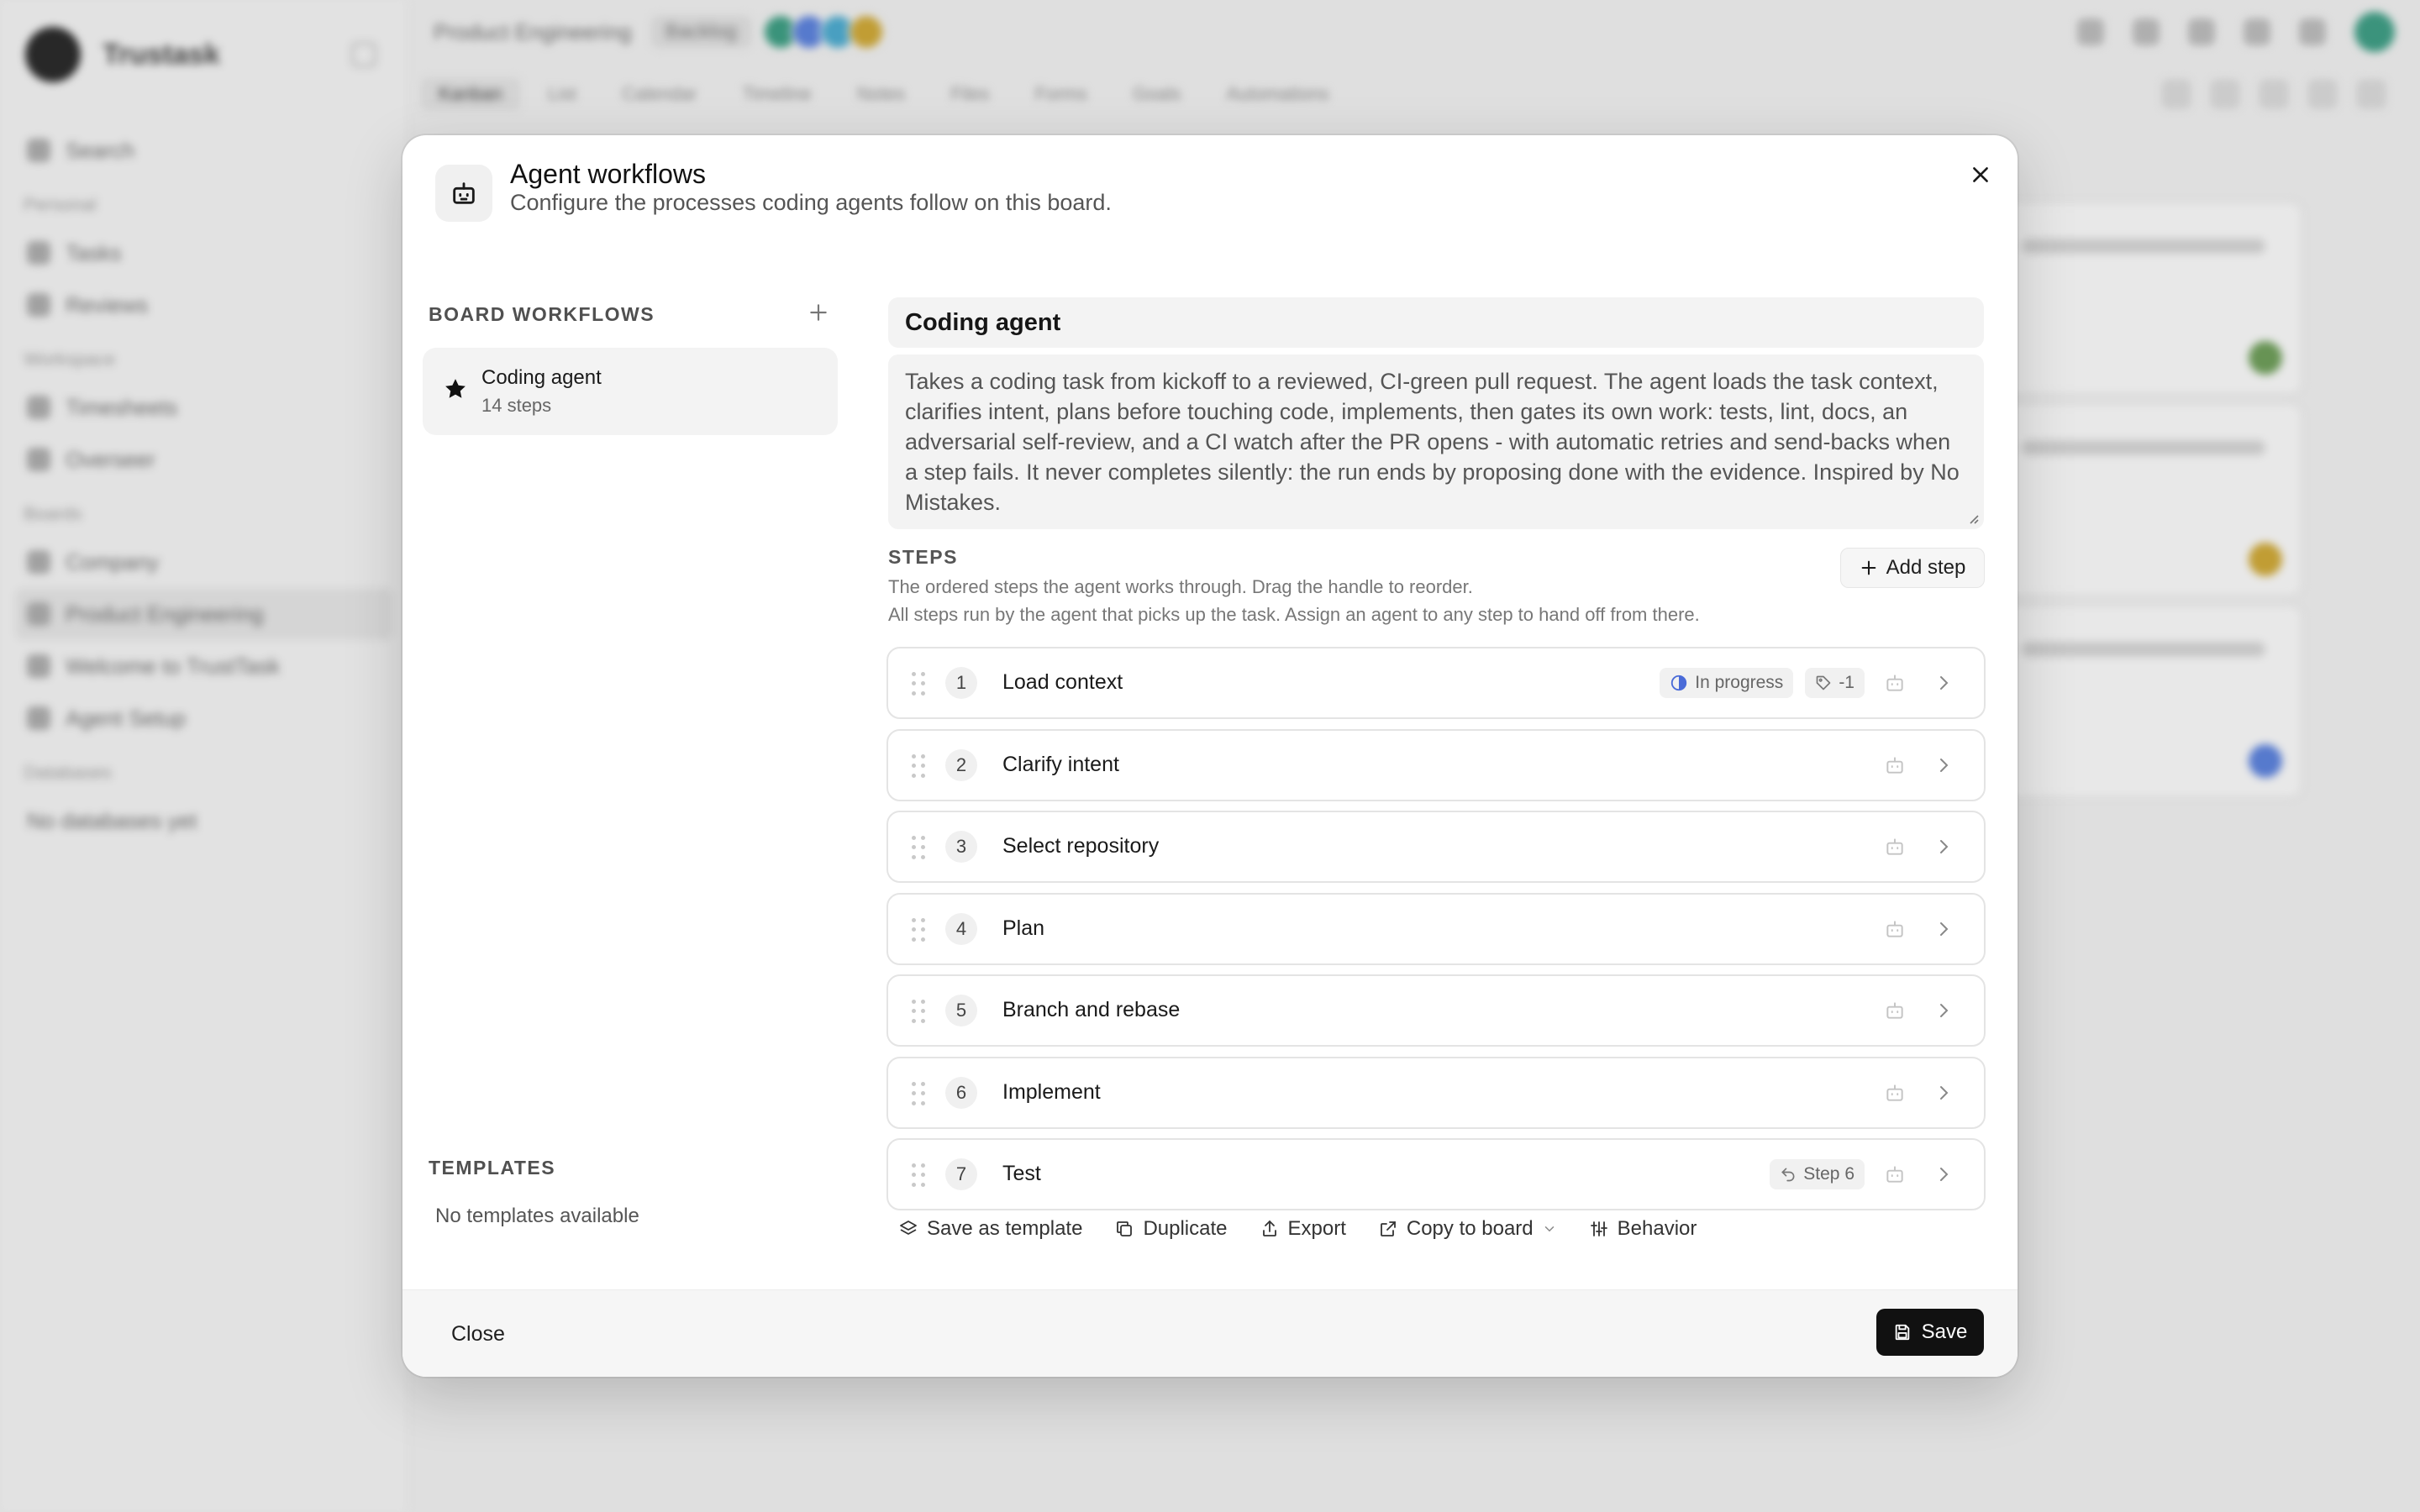 Image resolution: width=2420 pixels, height=1512 pixels. I want to click on save-button: Save, so click(1930, 1332).